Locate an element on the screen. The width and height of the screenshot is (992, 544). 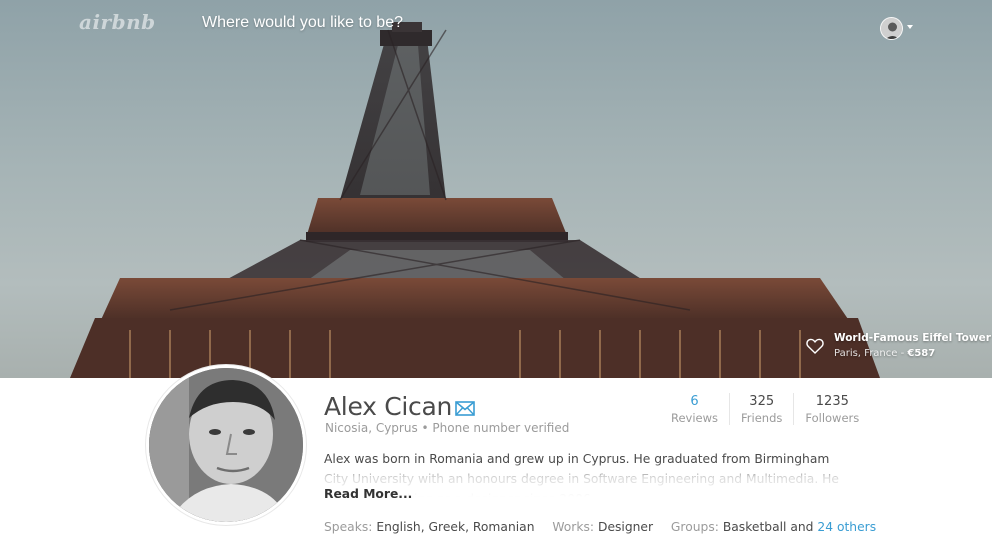
stat-friends: 325 Friends is located at coordinates (761, 409).